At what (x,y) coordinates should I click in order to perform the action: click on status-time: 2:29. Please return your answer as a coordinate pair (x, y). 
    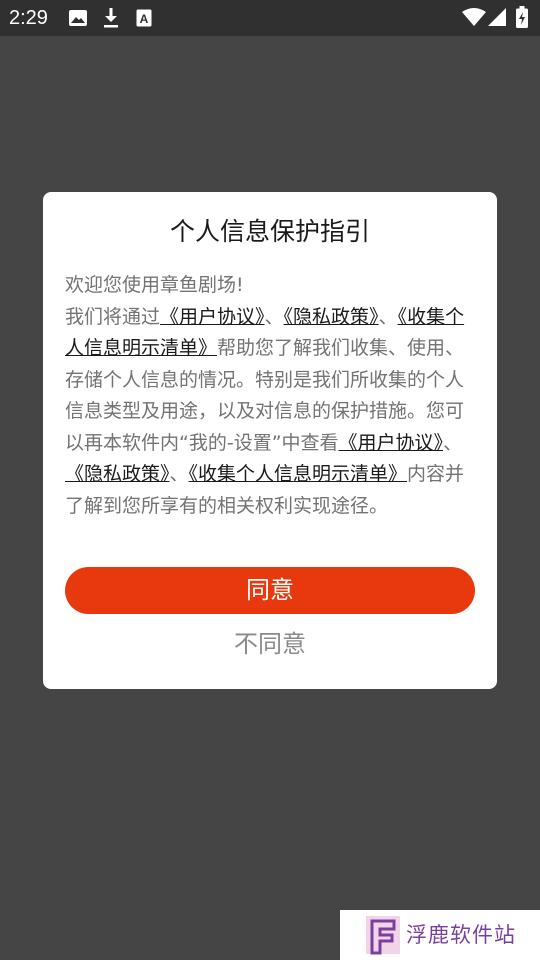
    Looking at the image, I should click on (28, 18).